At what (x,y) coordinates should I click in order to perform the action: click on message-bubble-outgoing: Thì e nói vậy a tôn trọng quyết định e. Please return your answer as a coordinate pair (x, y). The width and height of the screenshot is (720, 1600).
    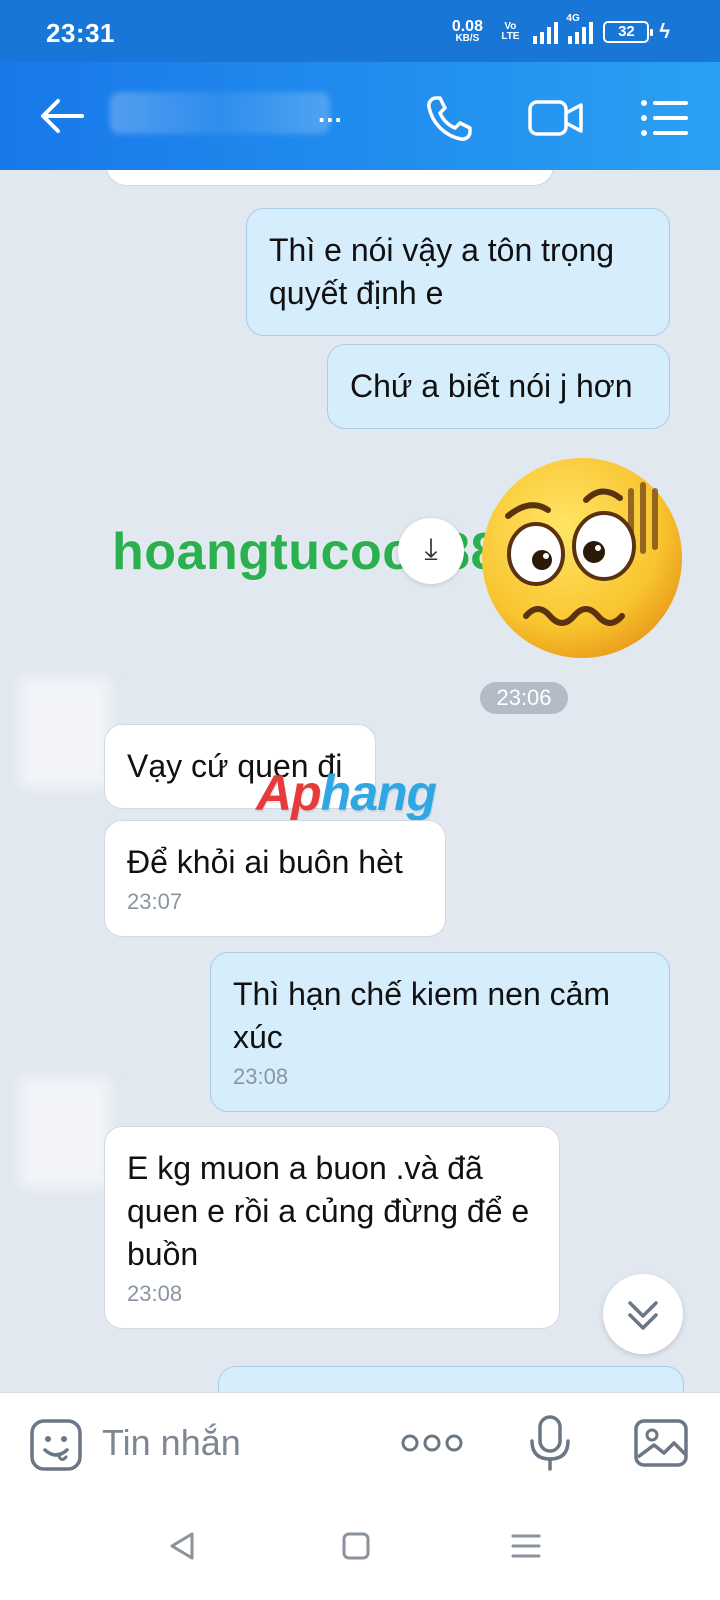
    Looking at the image, I should click on (458, 272).